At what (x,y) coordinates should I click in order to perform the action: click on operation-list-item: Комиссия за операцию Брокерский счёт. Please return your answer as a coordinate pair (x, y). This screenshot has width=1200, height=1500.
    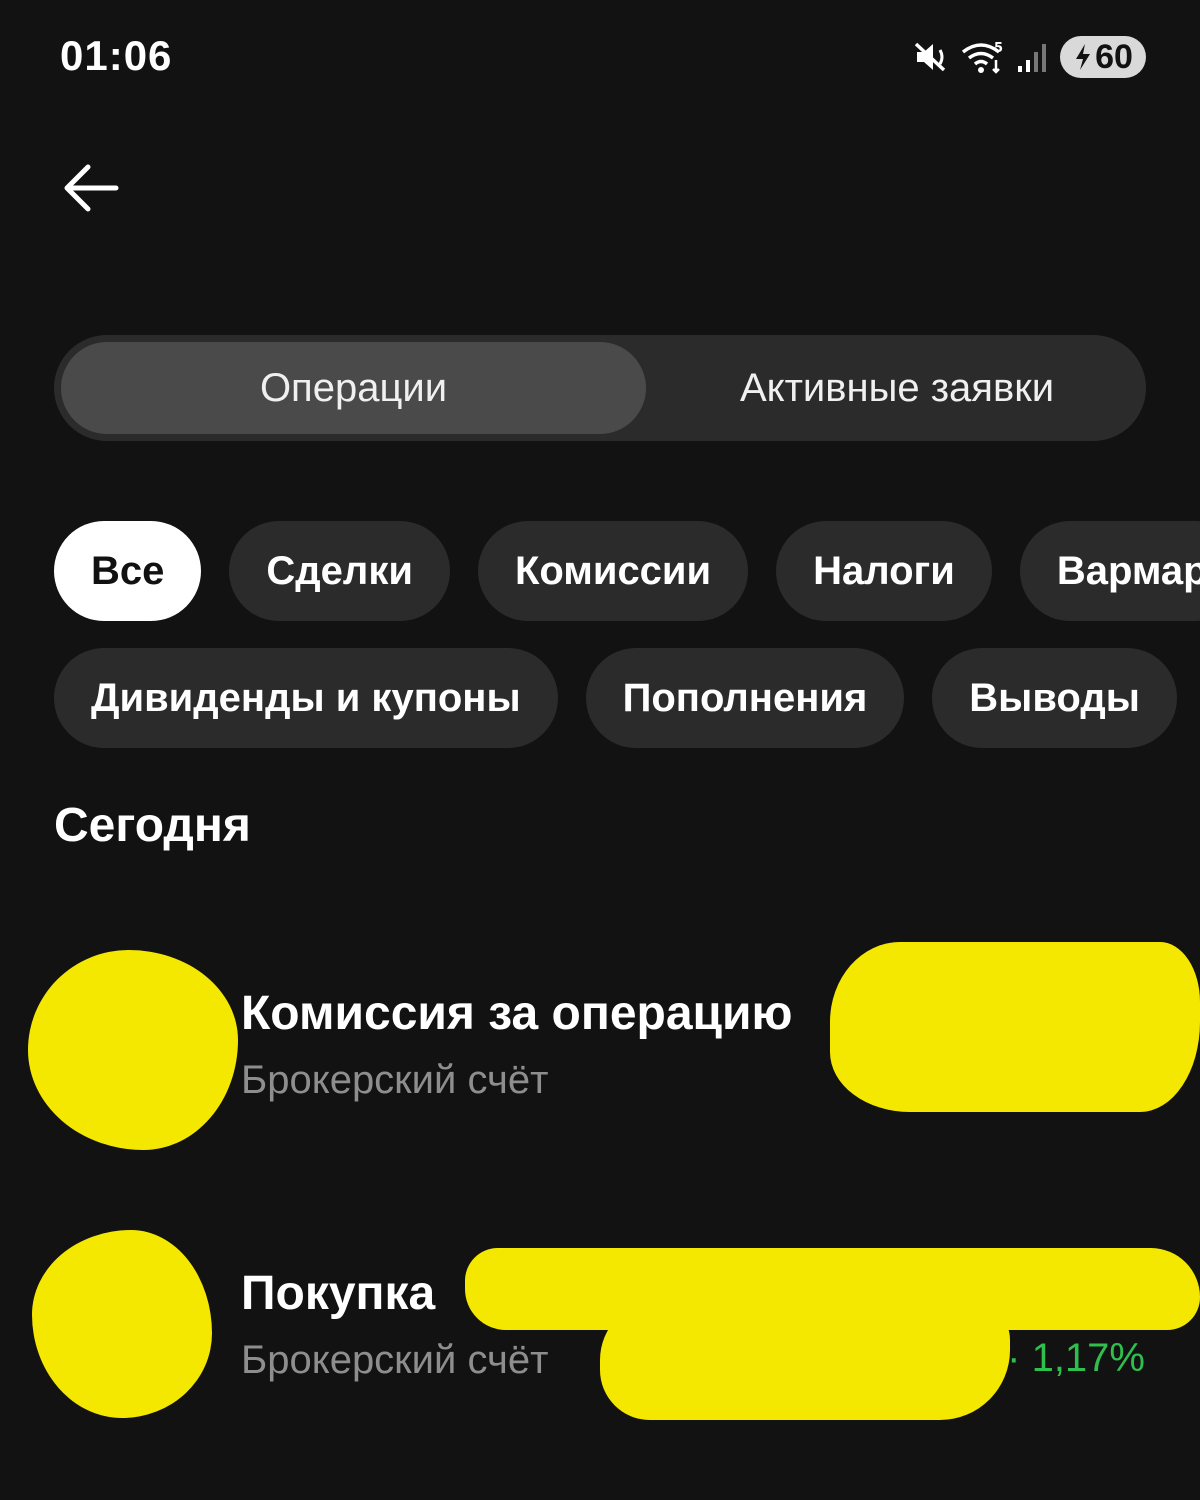
    Looking at the image, I should click on (600, 1046).